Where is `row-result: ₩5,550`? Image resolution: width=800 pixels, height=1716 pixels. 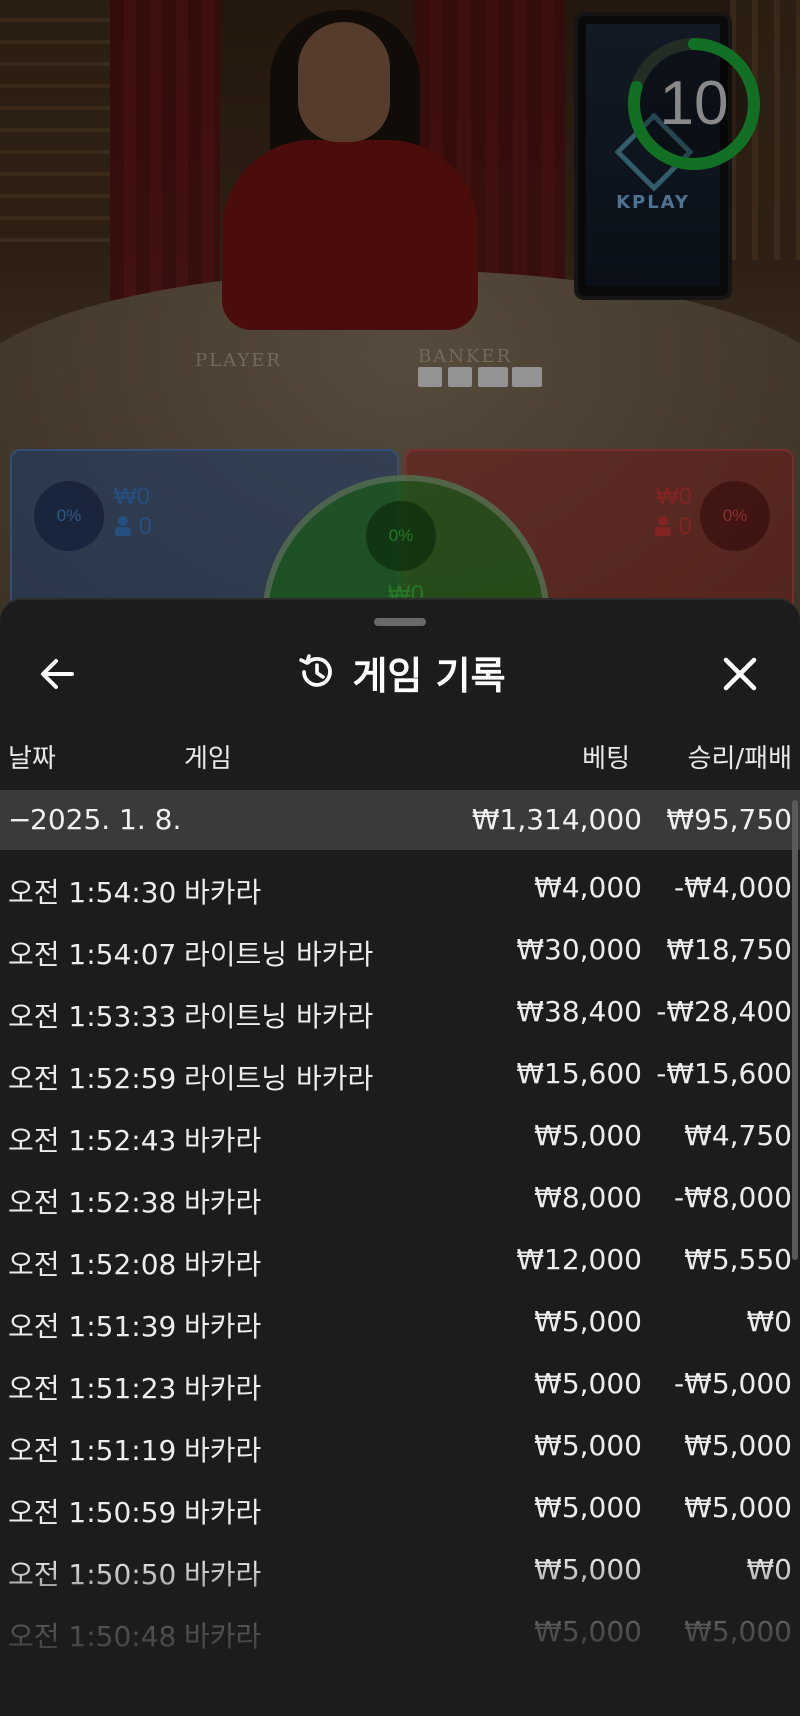
row-result: ₩5,550 is located at coordinates (738, 1259).